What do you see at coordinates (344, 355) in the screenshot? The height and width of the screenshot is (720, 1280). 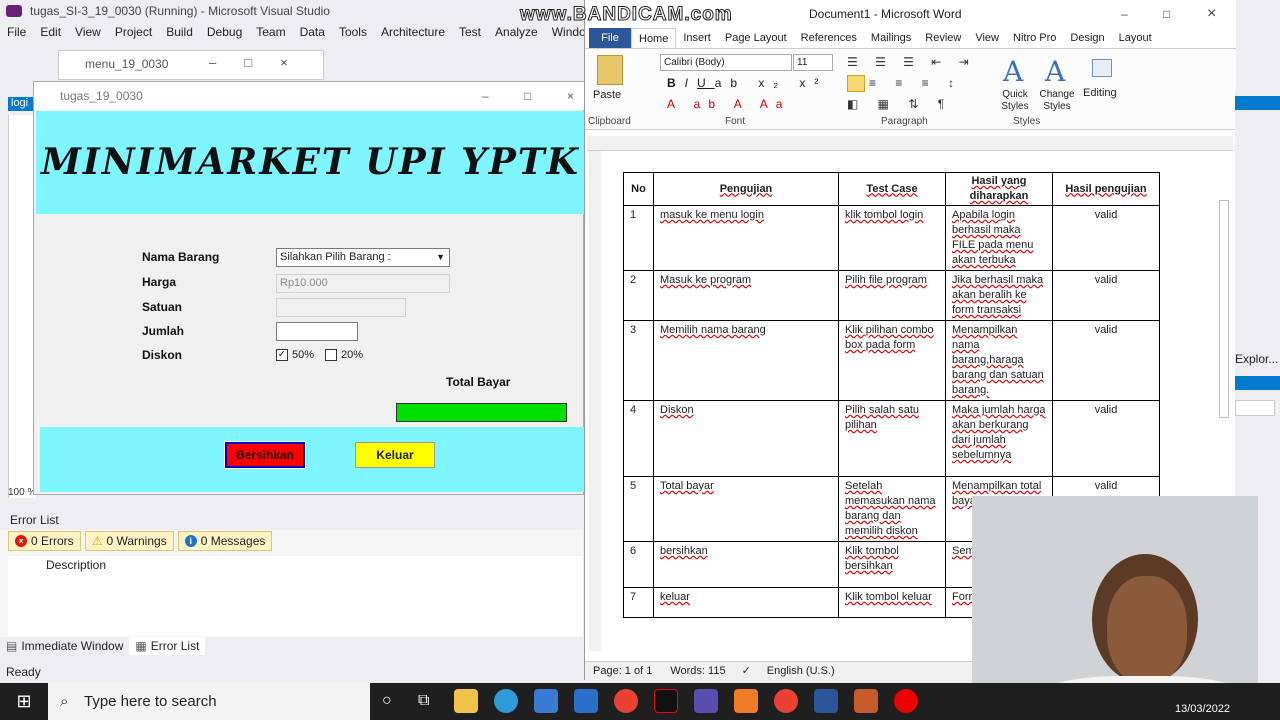 I see `diskon-20-checkbox: 20%` at bounding box center [344, 355].